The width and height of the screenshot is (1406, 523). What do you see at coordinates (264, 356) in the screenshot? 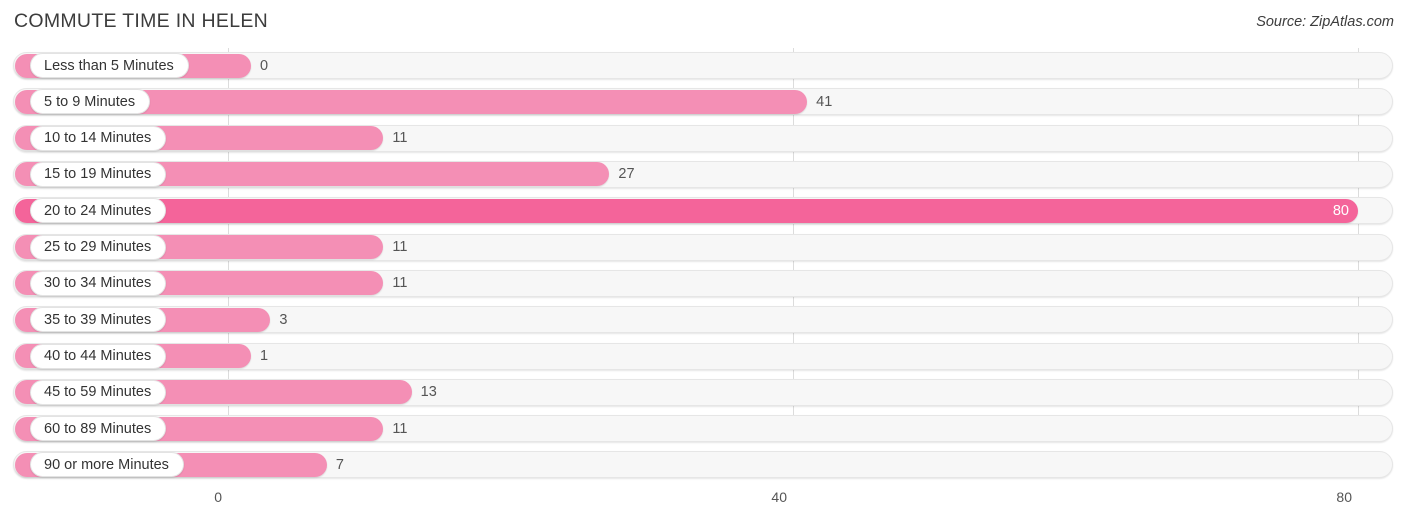
I see `value-label: 1` at bounding box center [264, 356].